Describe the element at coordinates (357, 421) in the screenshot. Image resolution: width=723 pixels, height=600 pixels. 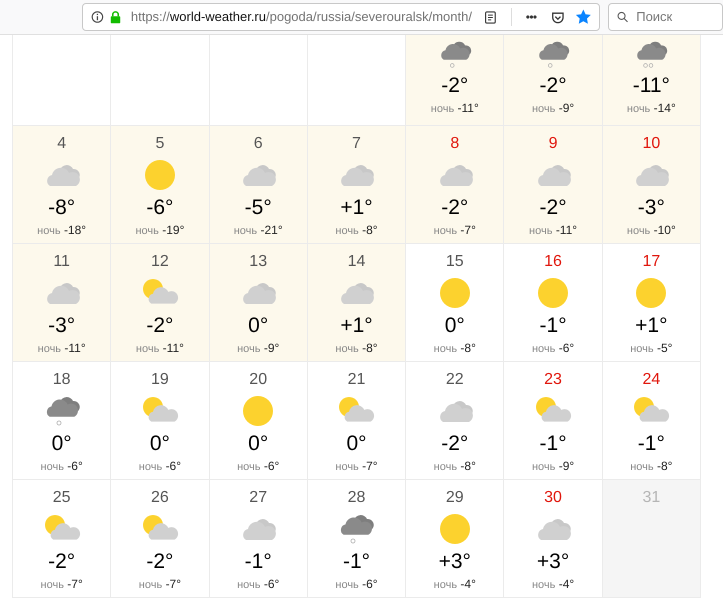
I see `calendar-cell: 21 0° ночь -7°` at that location.